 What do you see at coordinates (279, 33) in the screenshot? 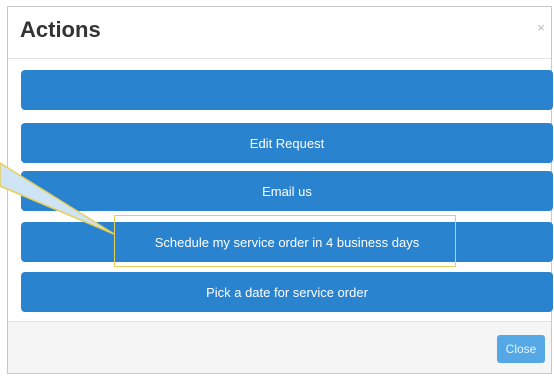
I see `modal-header: Actions ×` at bounding box center [279, 33].